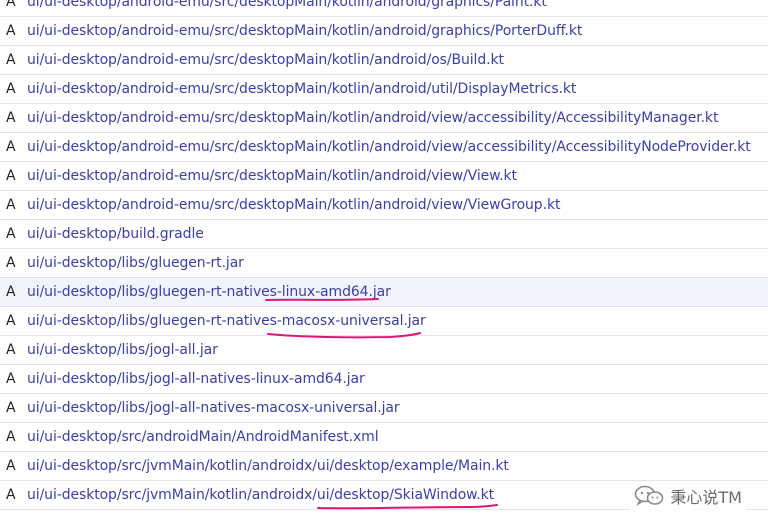  What do you see at coordinates (384, 350) in the screenshot?
I see `file-row: A ui/ui-desktop/libs/jogl-all.jar` at bounding box center [384, 350].